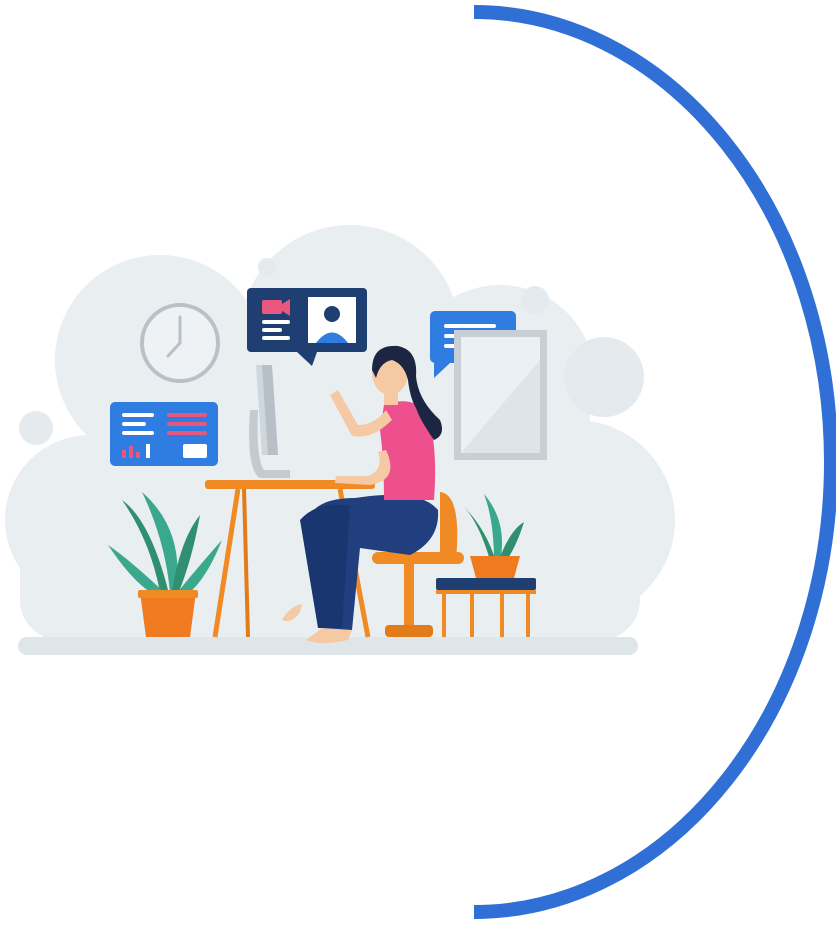  Describe the element at coordinates (164, 434) in the screenshot. I see `dashboard-card-icon` at that location.